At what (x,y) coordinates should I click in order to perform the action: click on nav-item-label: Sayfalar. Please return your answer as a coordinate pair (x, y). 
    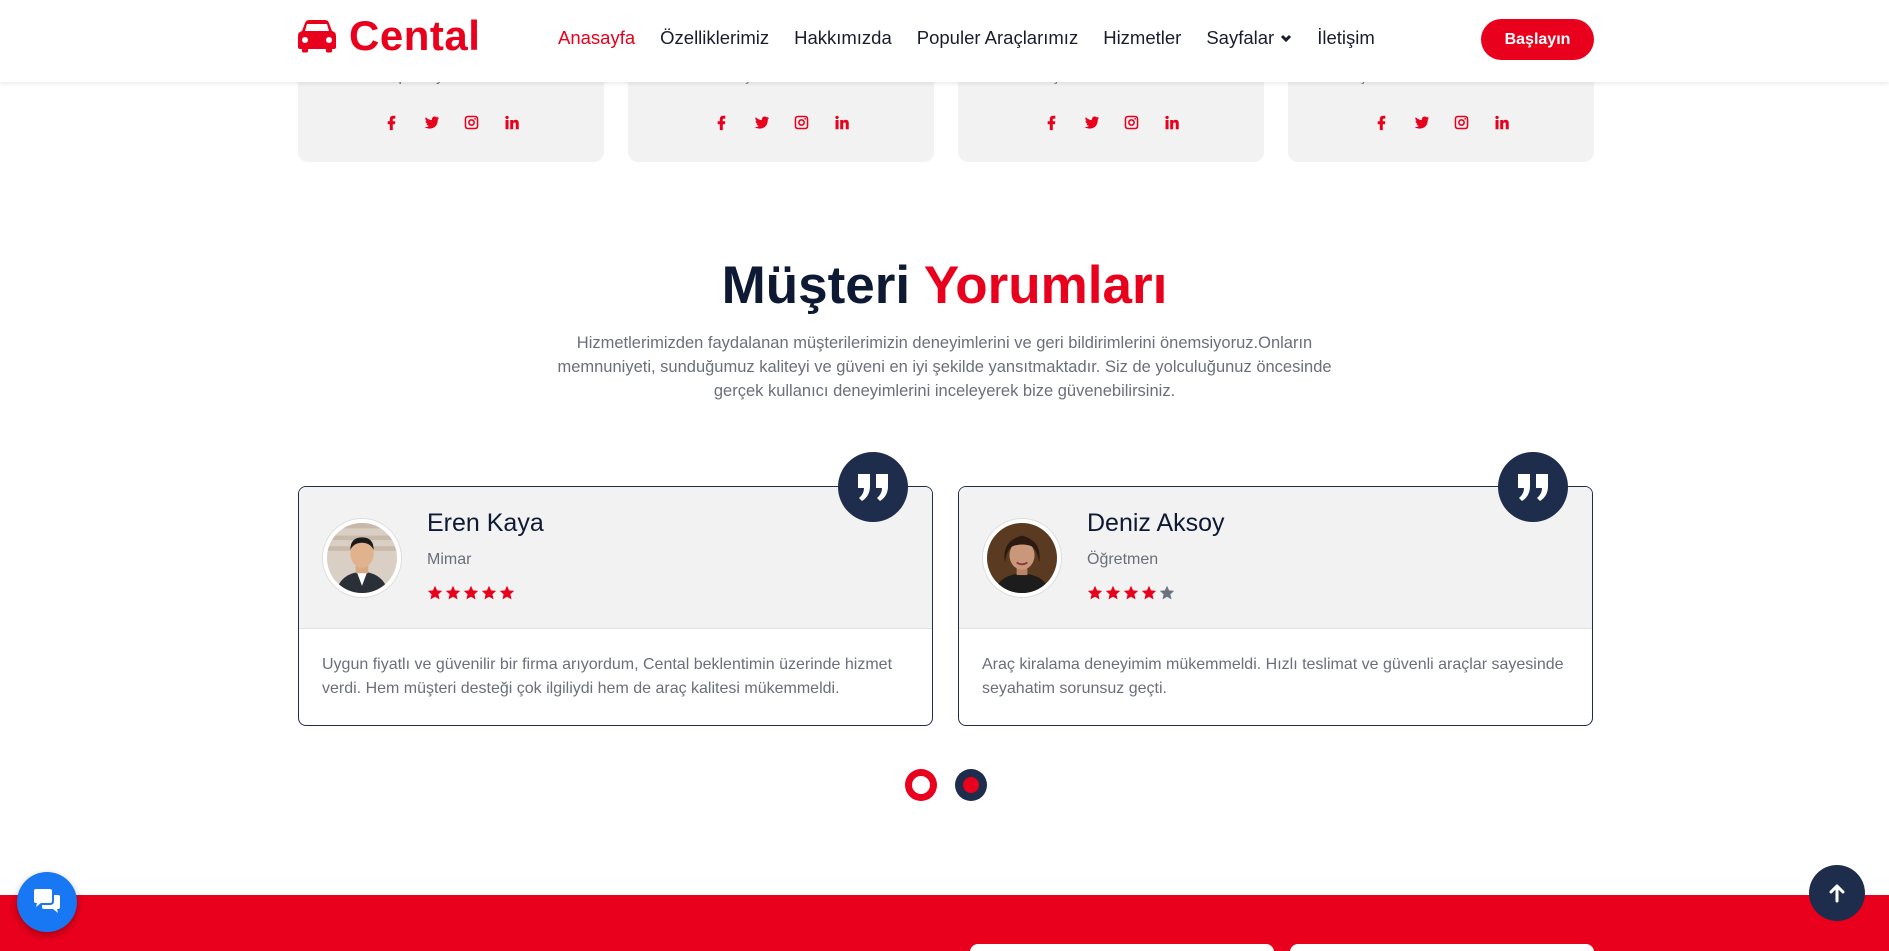
    Looking at the image, I should click on (1240, 37).